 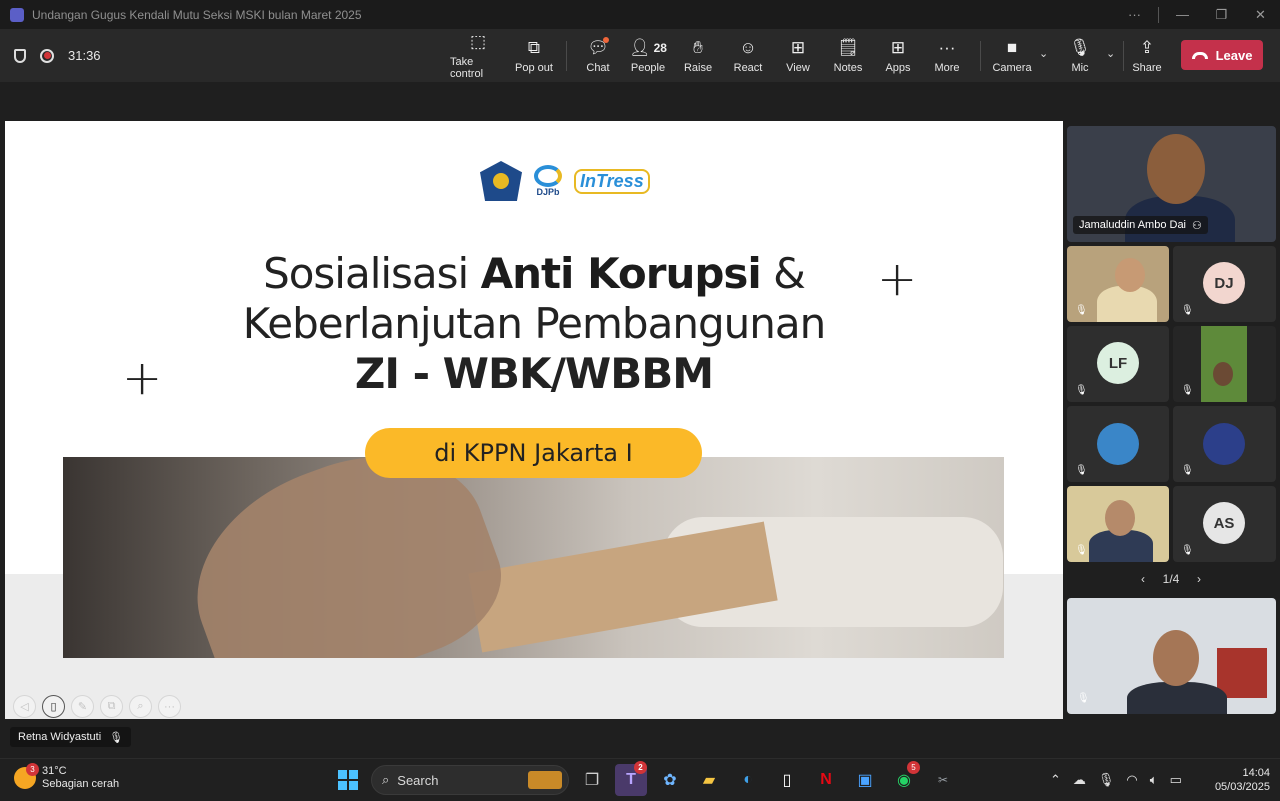 What do you see at coordinates (1143, 579) in the screenshot?
I see `chevron-left-icon: ‹` at bounding box center [1143, 579].